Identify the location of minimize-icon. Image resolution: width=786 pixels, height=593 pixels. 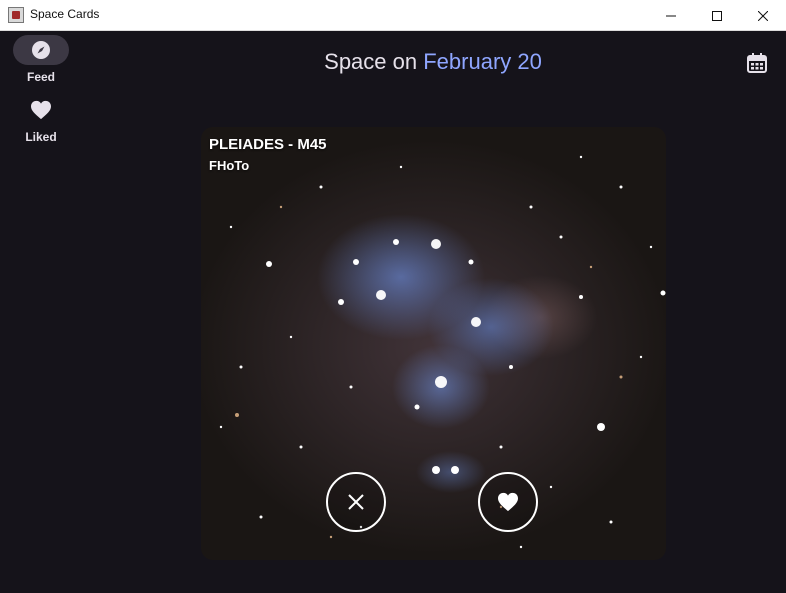
(671, 15).